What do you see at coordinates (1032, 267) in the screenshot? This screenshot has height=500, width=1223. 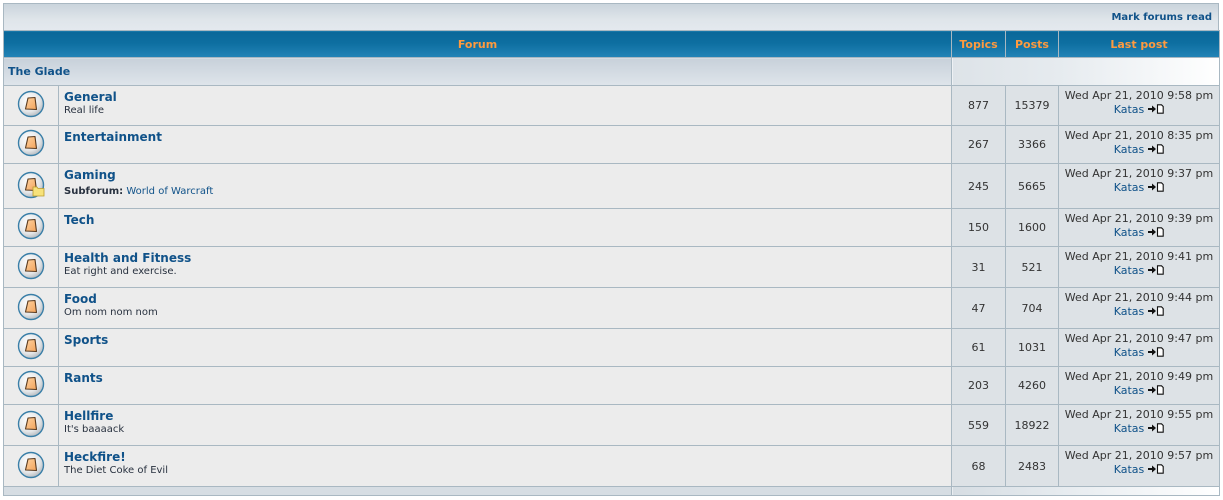 I see `posts-count: 521` at bounding box center [1032, 267].